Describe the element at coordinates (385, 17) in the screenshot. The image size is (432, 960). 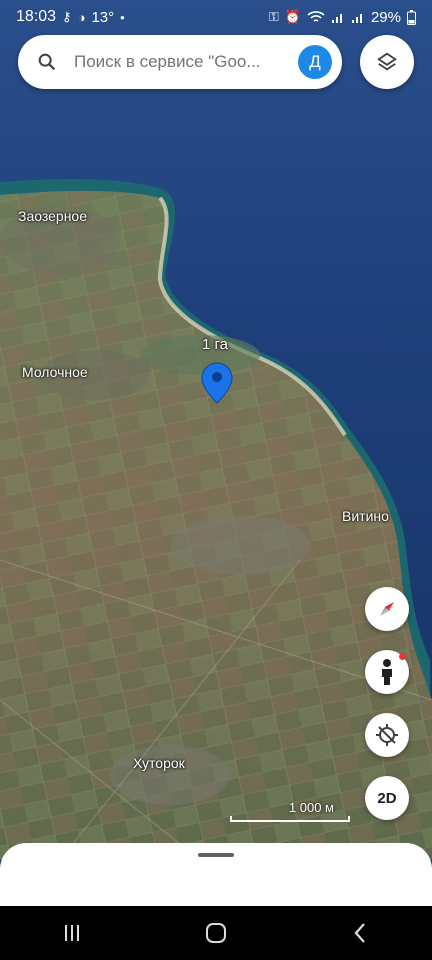
I see `battery-level: 29%` at that location.